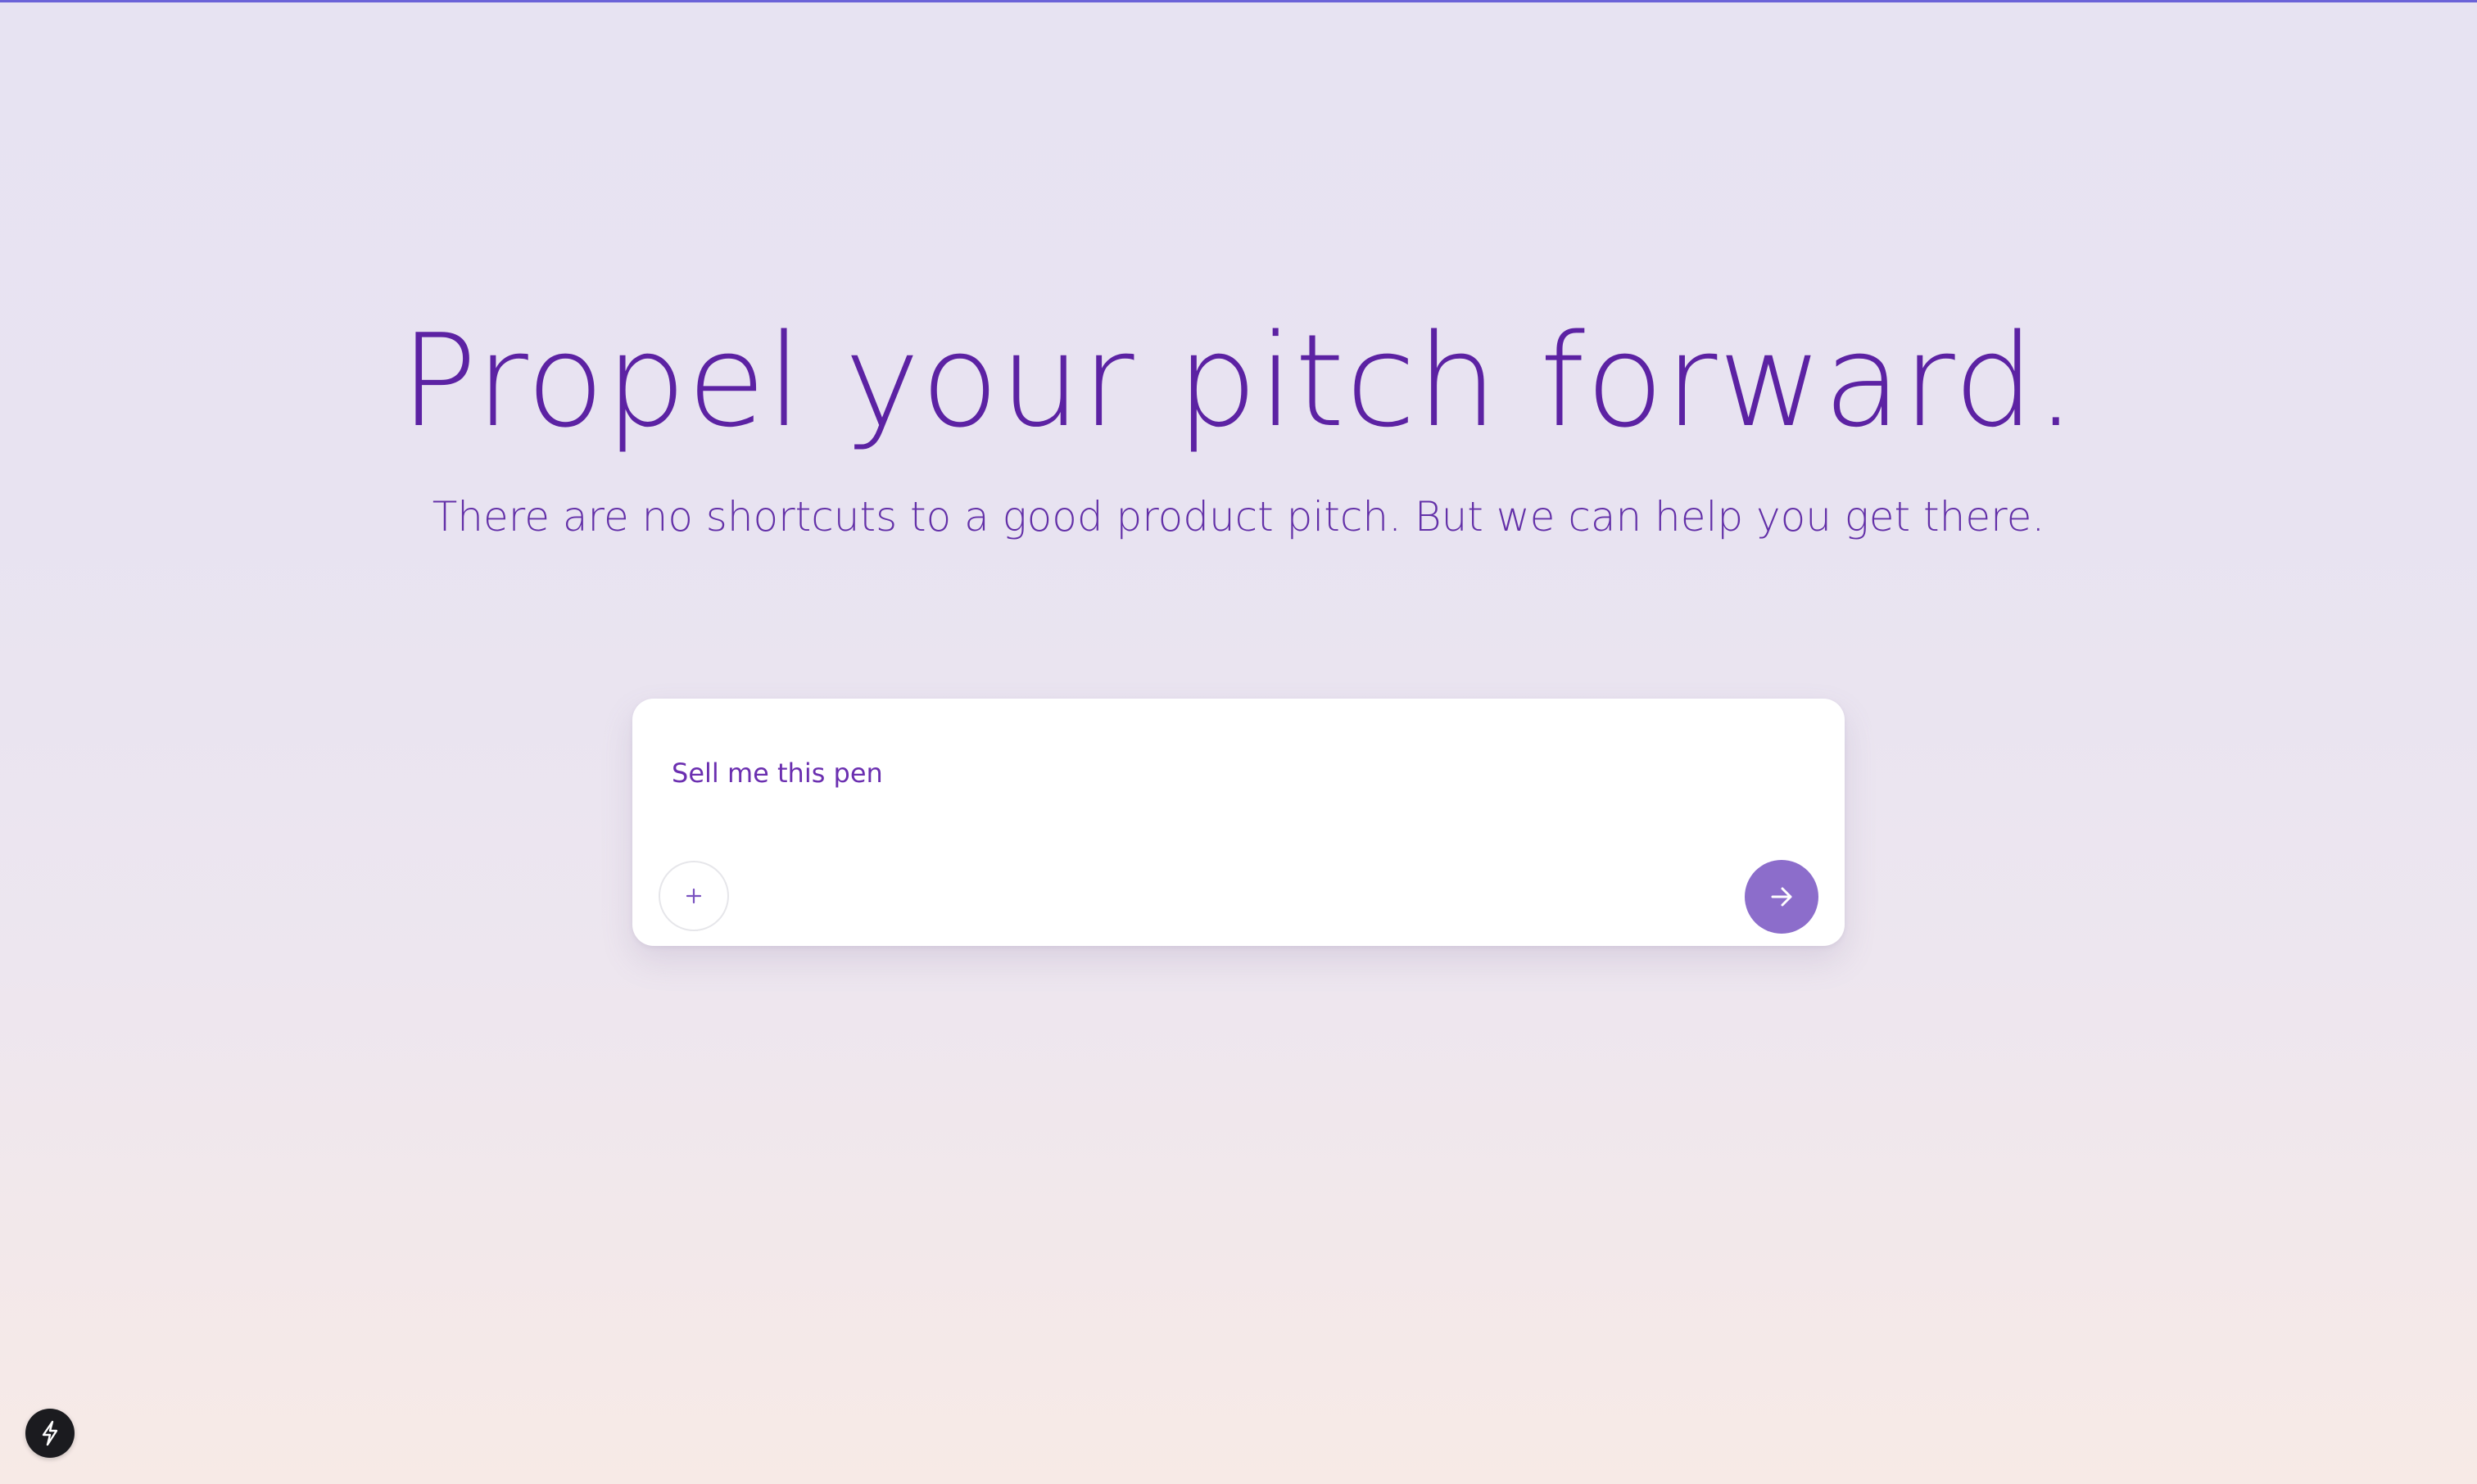 This screenshot has height=1484, width=2477. I want to click on attach-button, so click(694, 896).